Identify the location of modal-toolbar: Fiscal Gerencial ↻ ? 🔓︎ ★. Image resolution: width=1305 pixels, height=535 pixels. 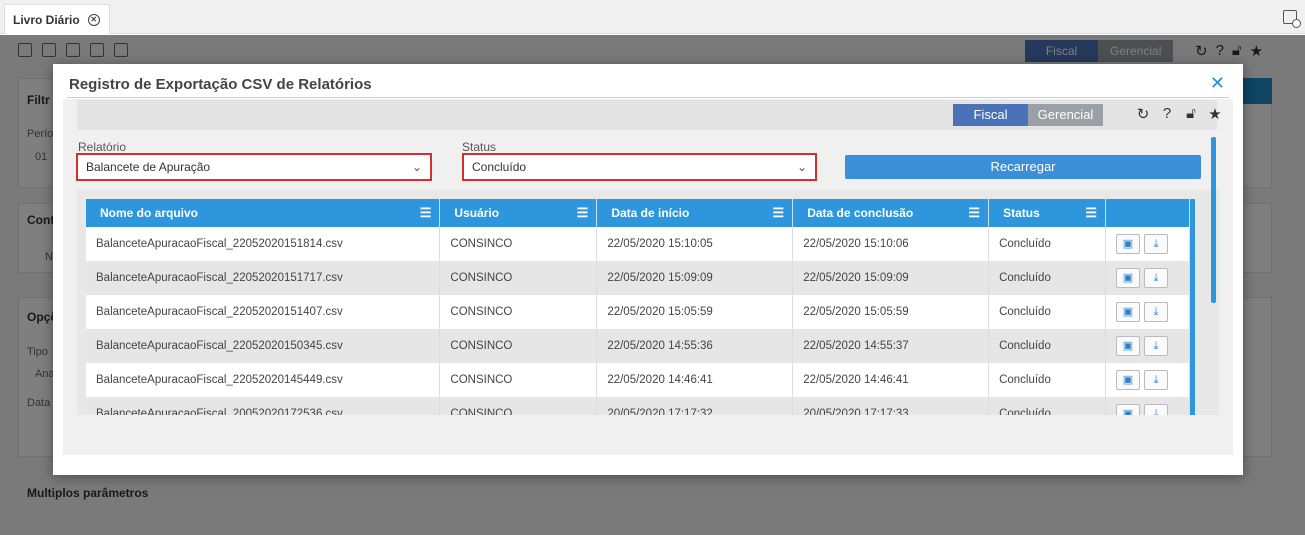
(649, 115).